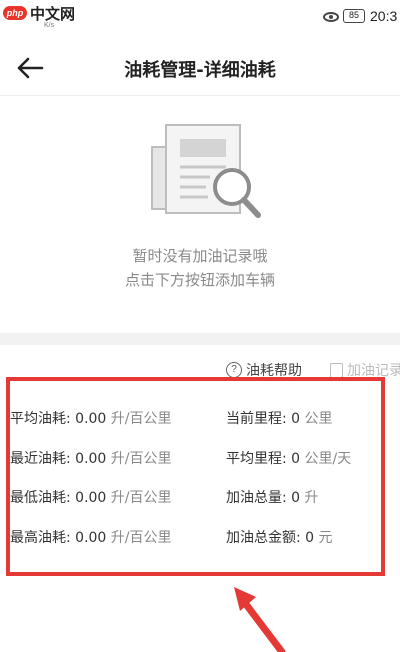 This screenshot has width=400, height=652. What do you see at coordinates (336, 370) in the screenshot?
I see `document-icon` at bounding box center [336, 370].